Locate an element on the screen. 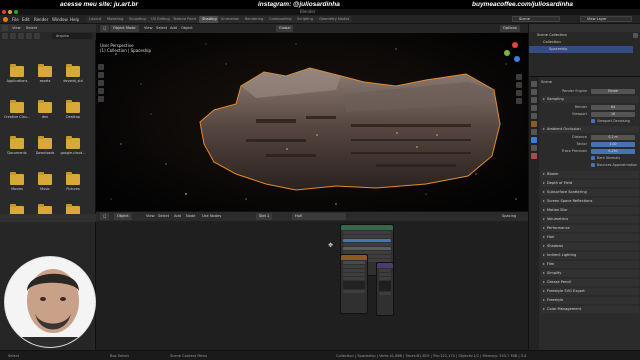 The width and height of the screenshot is (640, 360). menu-file: File is located at coordinates (15, 19).